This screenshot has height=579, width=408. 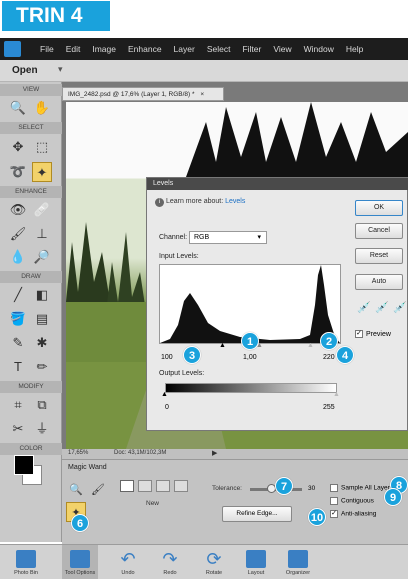 What do you see at coordinates (184, 49) in the screenshot?
I see `menu-layer: Layer` at bounding box center [184, 49].